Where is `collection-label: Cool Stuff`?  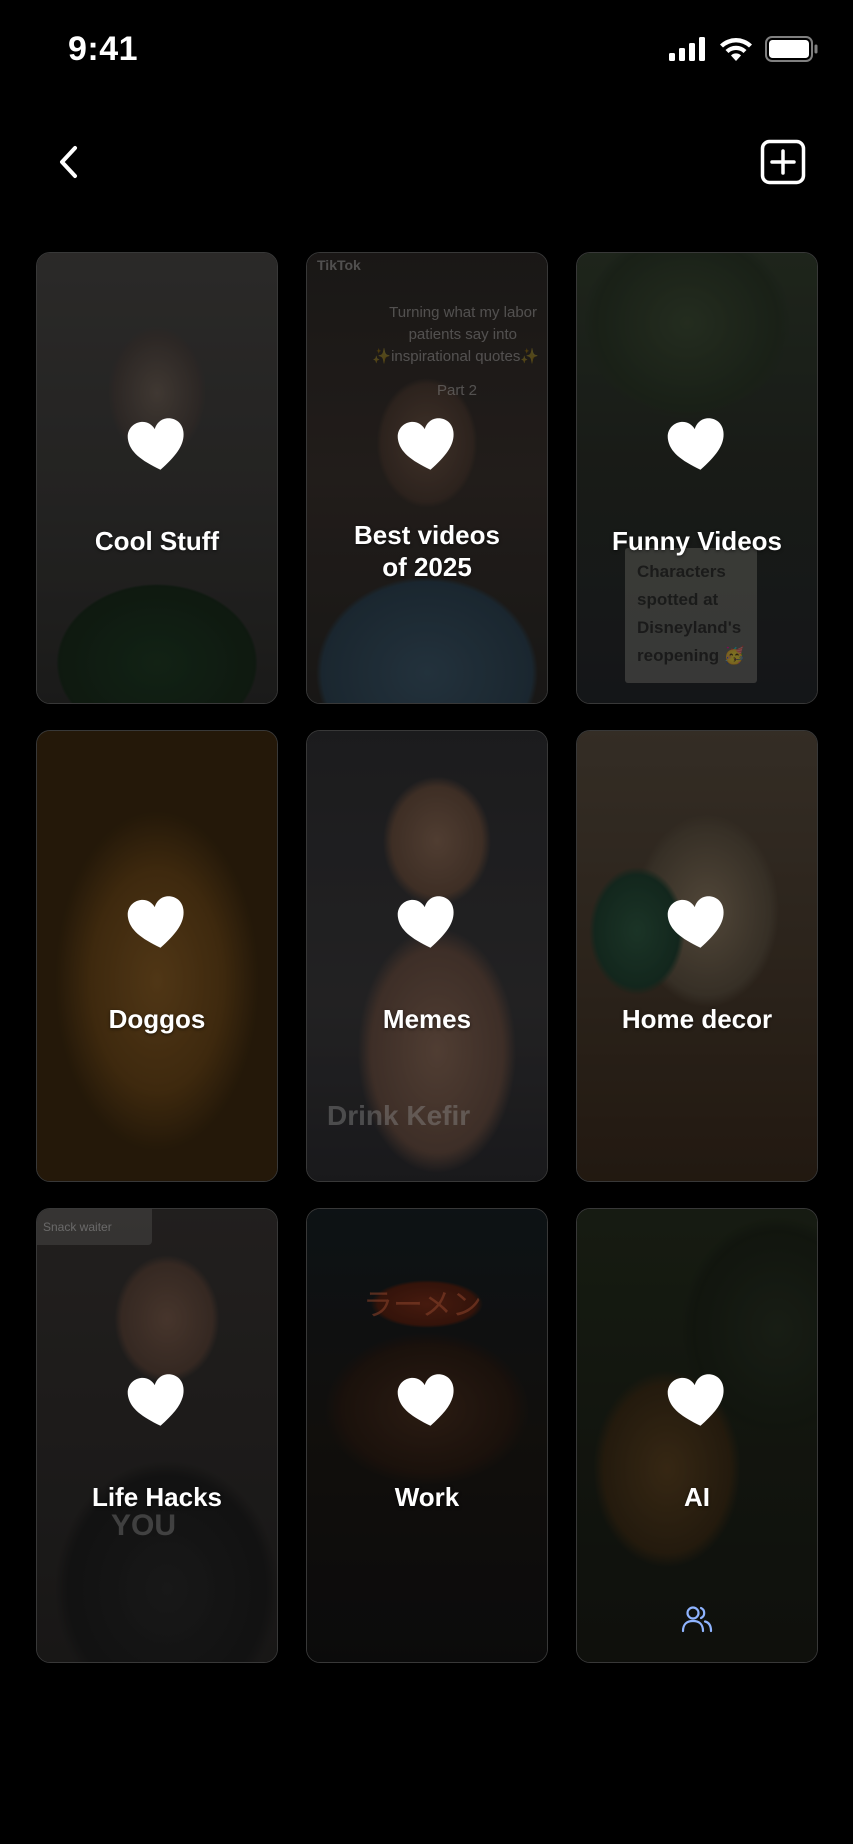
collection-label: Cool Stuff is located at coordinates (157, 541).